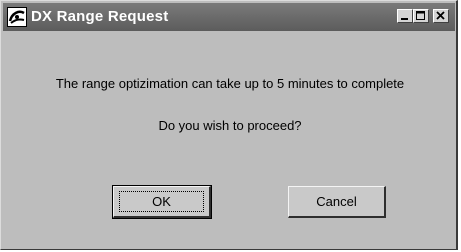 The width and height of the screenshot is (461, 252). I want to click on minimize-icon, so click(404, 19).